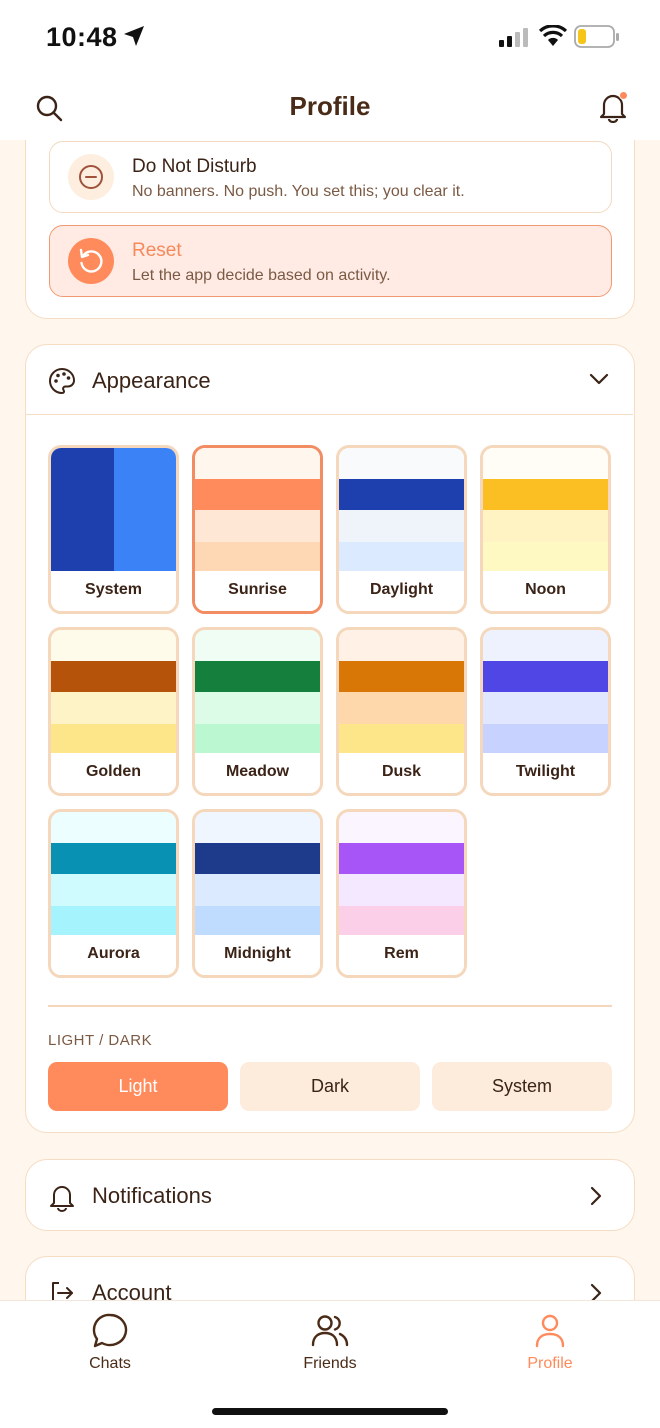 The width and height of the screenshot is (660, 1428). I want to click on theme-system: System, so click(113, 529).